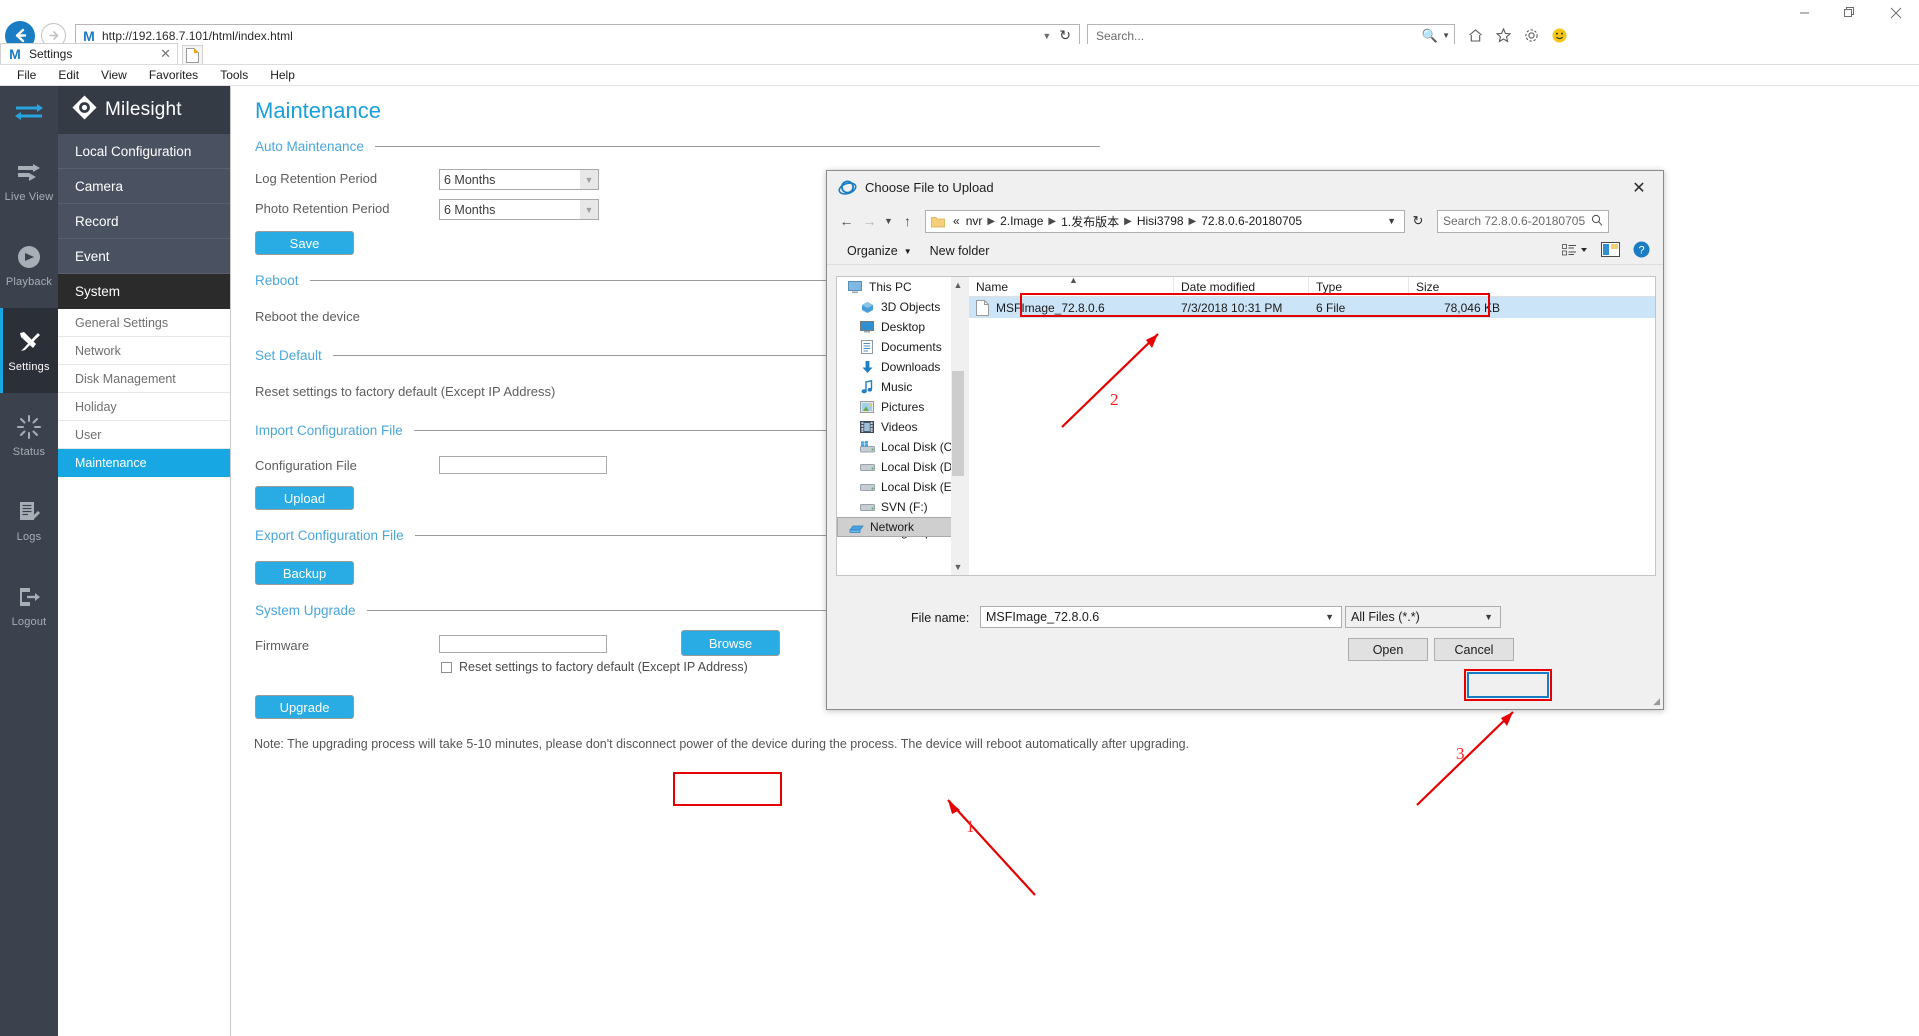 This screenshot has height=1036, width=1919. Describe the element at coordinates (1444, 35) in the screenshot. I see `search-chevron-down-icon: ▼` at that location.